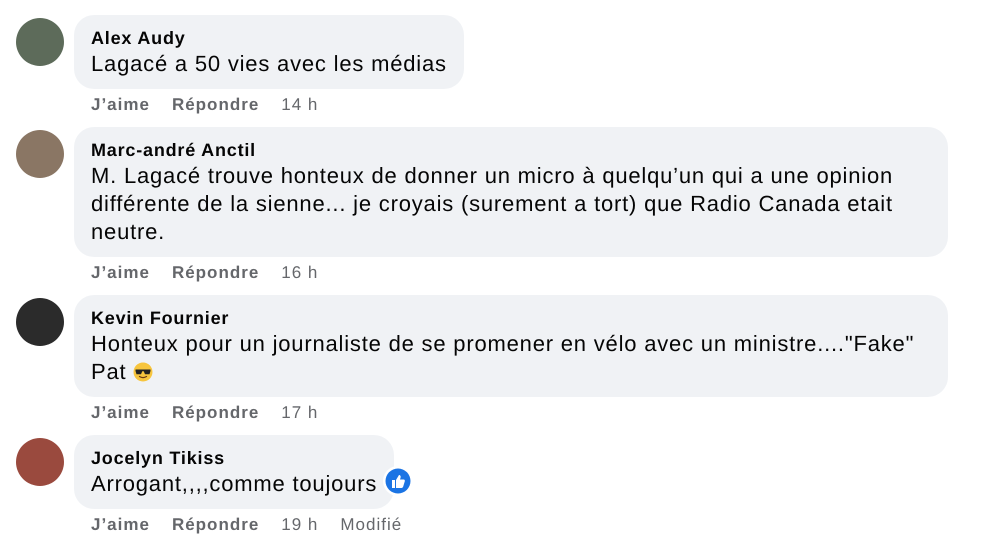 The height and width of the screenshot is (542, 1000). What do you see at coordinates (269, 64) in the screenshot?
I see `comment-text: Lagacé a 50 vies avec les médias` at bounding box center [269, 64].